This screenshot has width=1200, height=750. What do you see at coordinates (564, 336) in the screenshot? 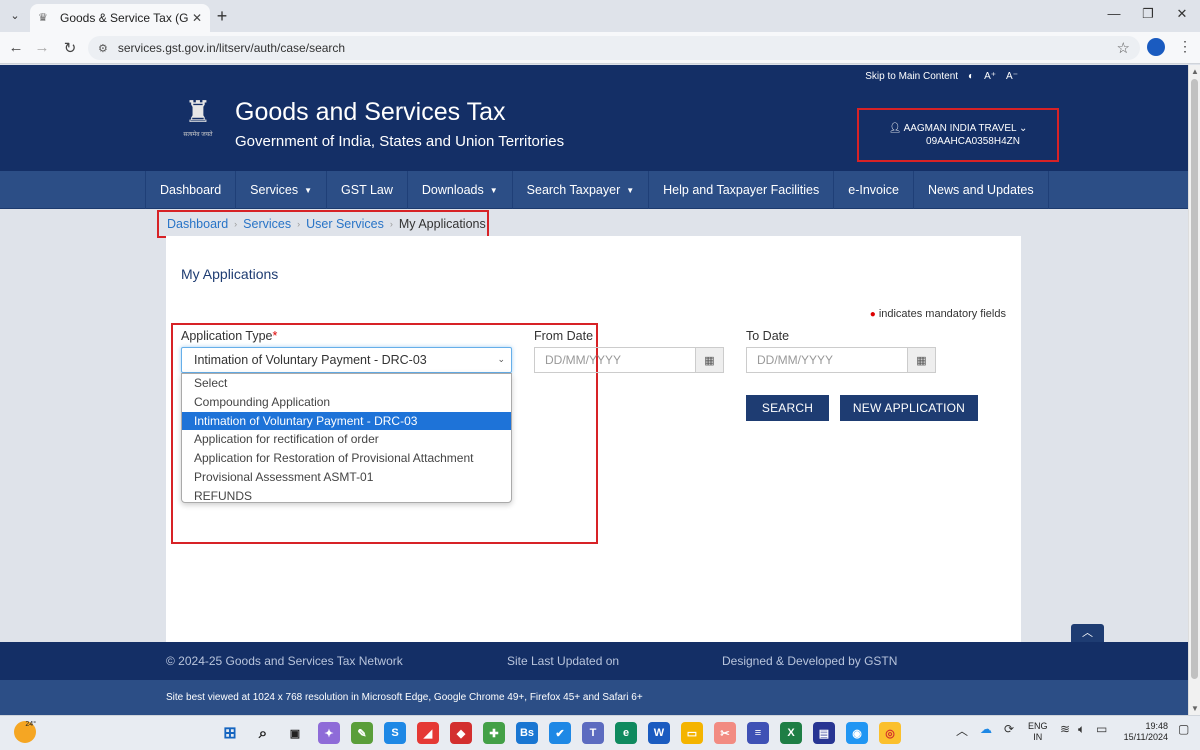
I see `from-date-label: From Date` at bounding box center [564, 336].